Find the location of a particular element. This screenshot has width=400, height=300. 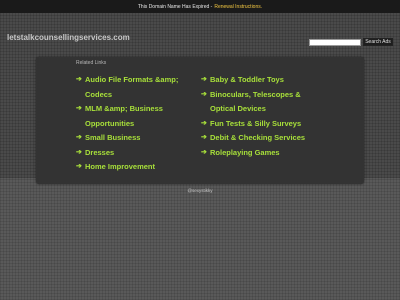

link-text: Small Business is located at coordinates (113, 137).